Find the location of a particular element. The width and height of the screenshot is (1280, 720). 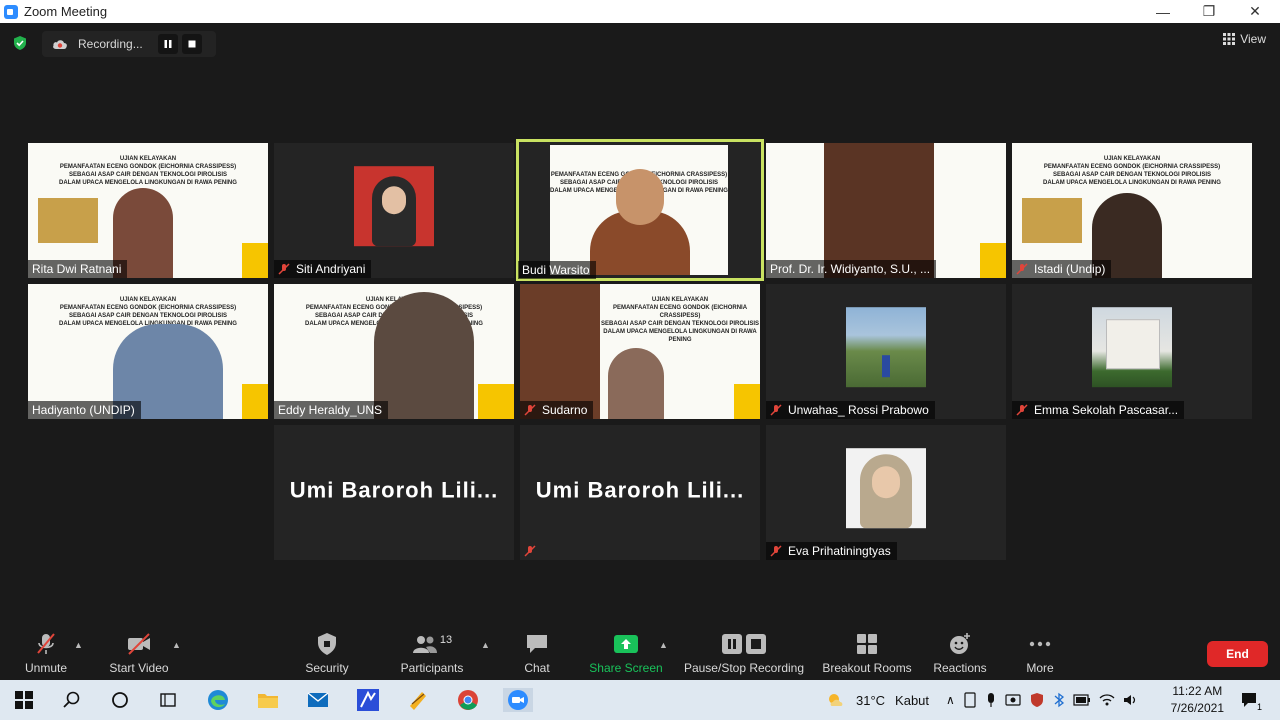

end-meeting-button: End is located at coordinates (1237, 654).